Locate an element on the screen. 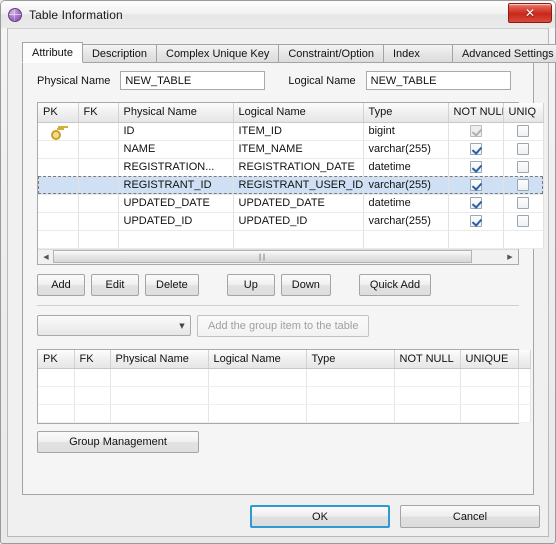  move-up-button: Up is located at coordinates (250, 284).